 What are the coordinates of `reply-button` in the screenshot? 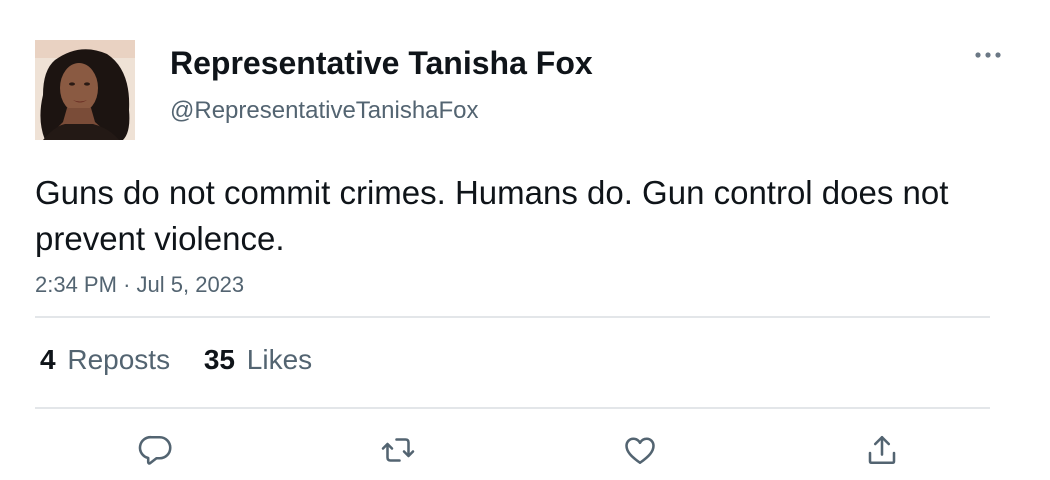 It's located at (156, 450).